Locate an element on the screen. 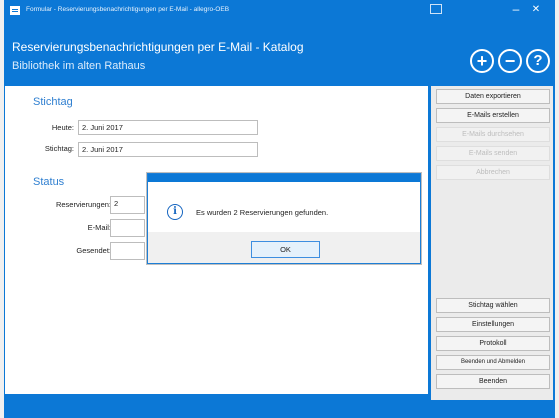 This screenshot has height=418, width=559. status-section-title: Status is located at coordinates (49, 182).